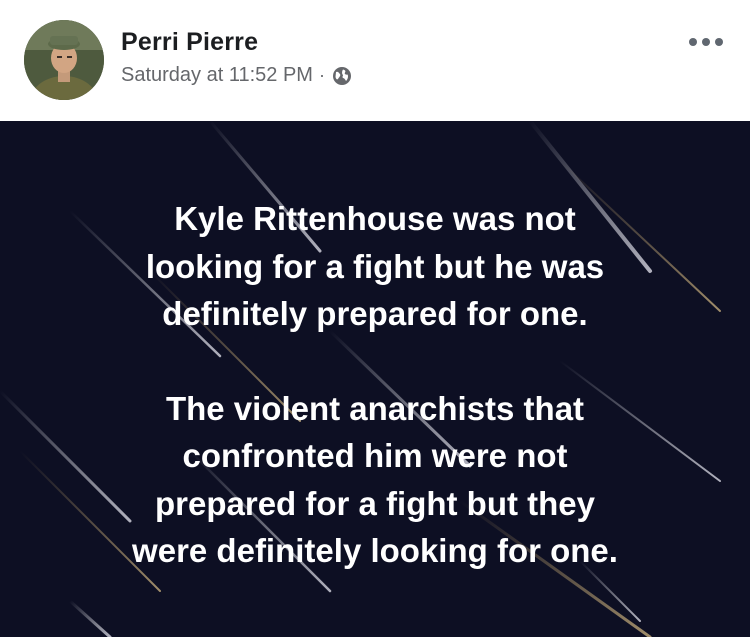  What do you see at coordinates (375, 503) in the screenshot?
I see `post-text-line: prepared for a fight but they` at bounding box center [375, 503].